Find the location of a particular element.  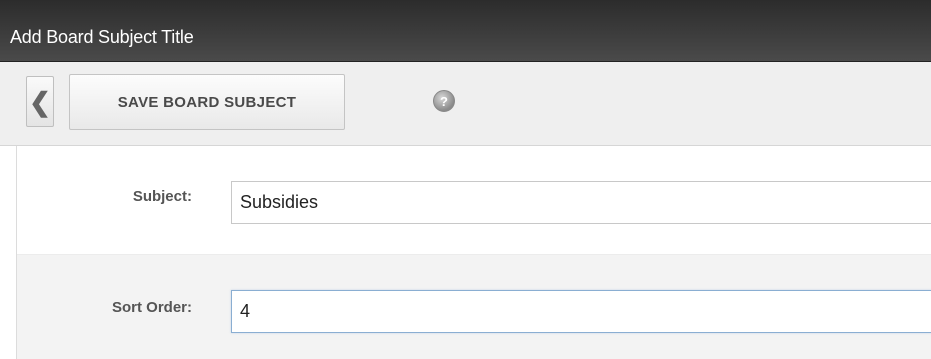

back-button: ❮ is located at coordinates (40, 101).